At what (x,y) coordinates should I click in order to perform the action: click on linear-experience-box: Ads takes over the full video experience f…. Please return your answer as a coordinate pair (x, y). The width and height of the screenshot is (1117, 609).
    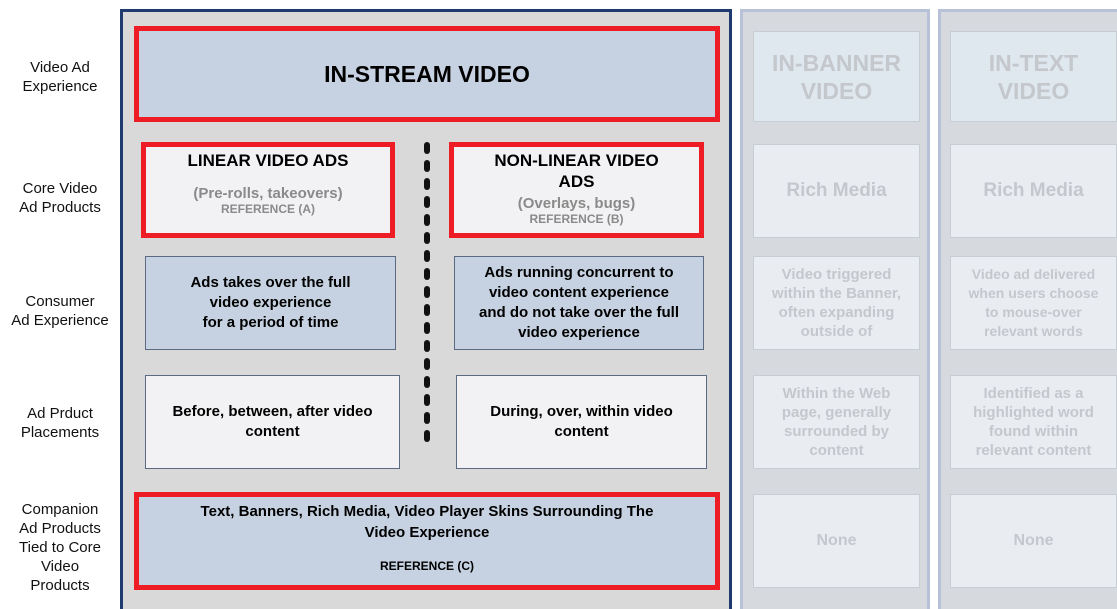
    Looking at the image, I should click on (270, 303).